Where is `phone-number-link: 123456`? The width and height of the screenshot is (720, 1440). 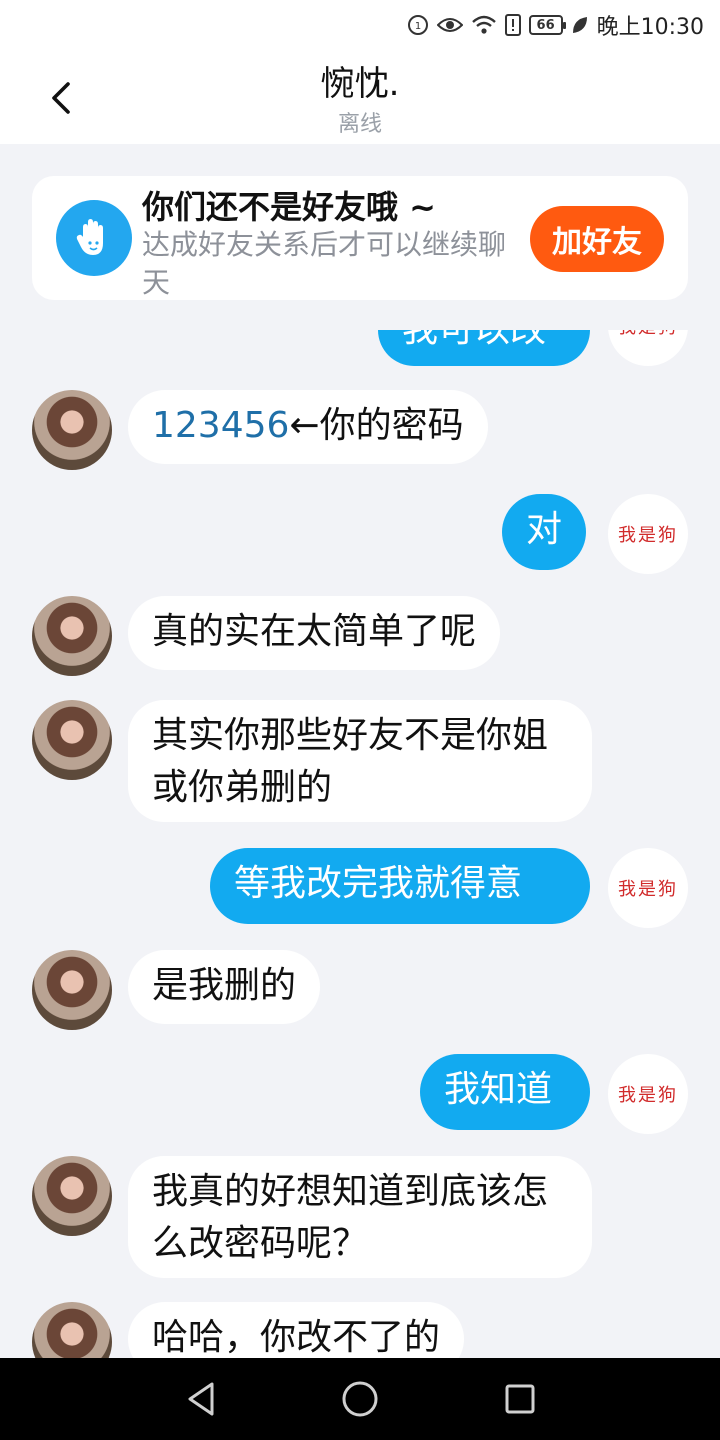 phone-number-link: 123456 is located at coordinates (220, 425).